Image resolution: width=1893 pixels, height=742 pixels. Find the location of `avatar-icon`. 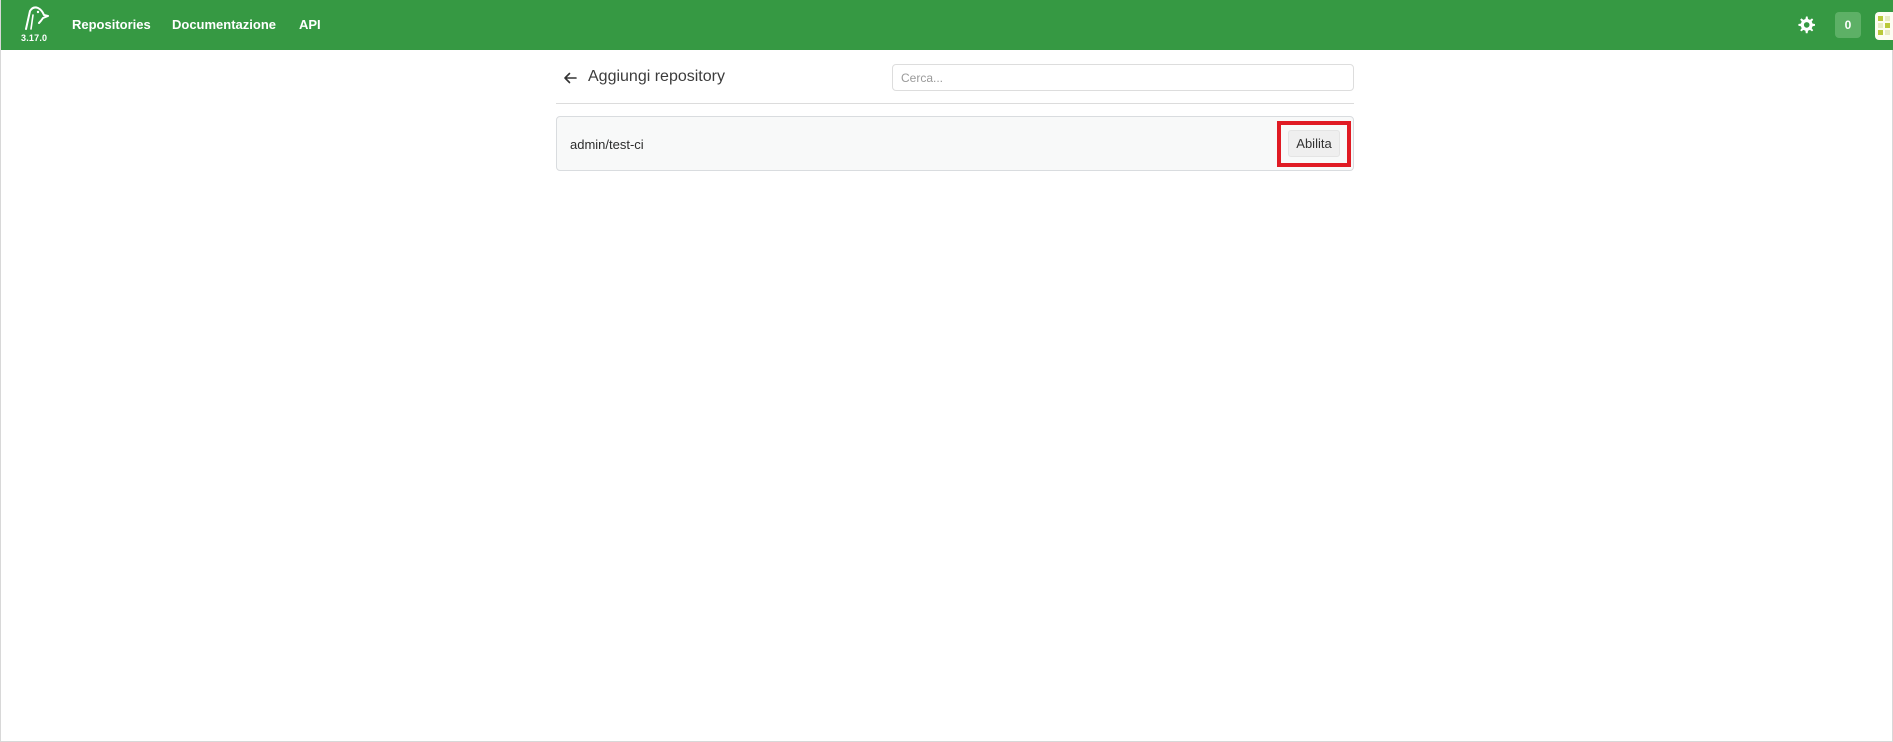

avatar-icon is located at coordinates (1884, 26).